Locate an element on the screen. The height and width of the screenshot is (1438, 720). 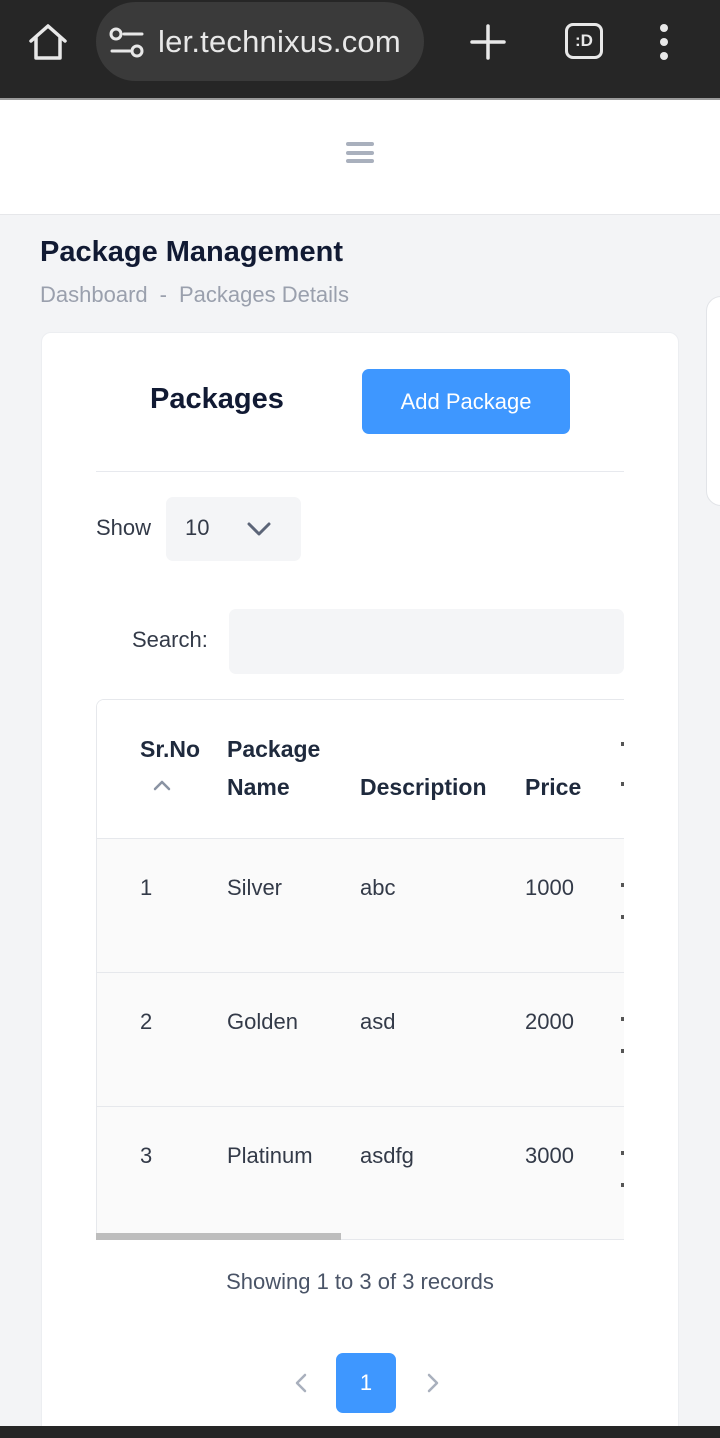
table-header: Sr.No Package Name Description Price is located at coordinates (360, 769).